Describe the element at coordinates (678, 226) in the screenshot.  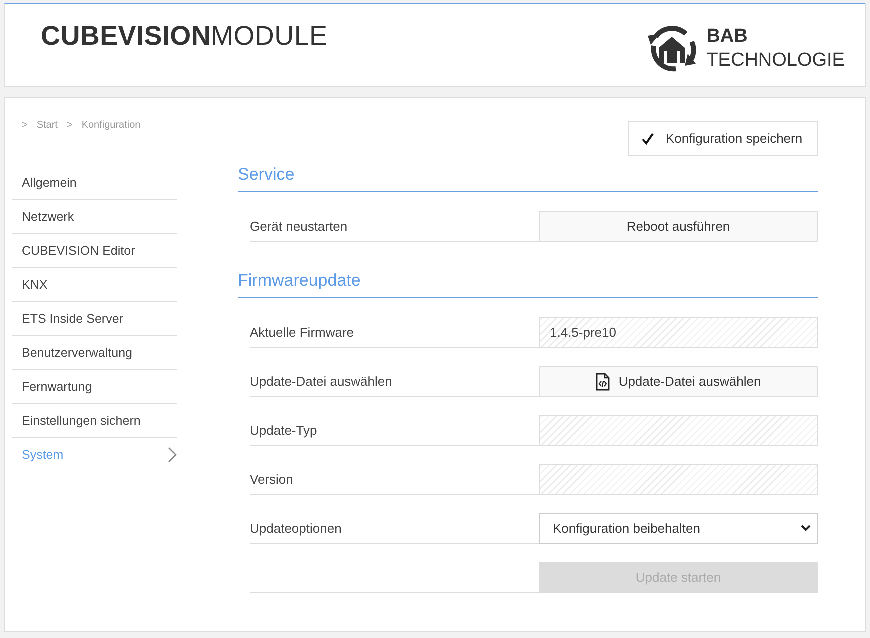
I see `reboot-button: Reboot ausführen` at that location.